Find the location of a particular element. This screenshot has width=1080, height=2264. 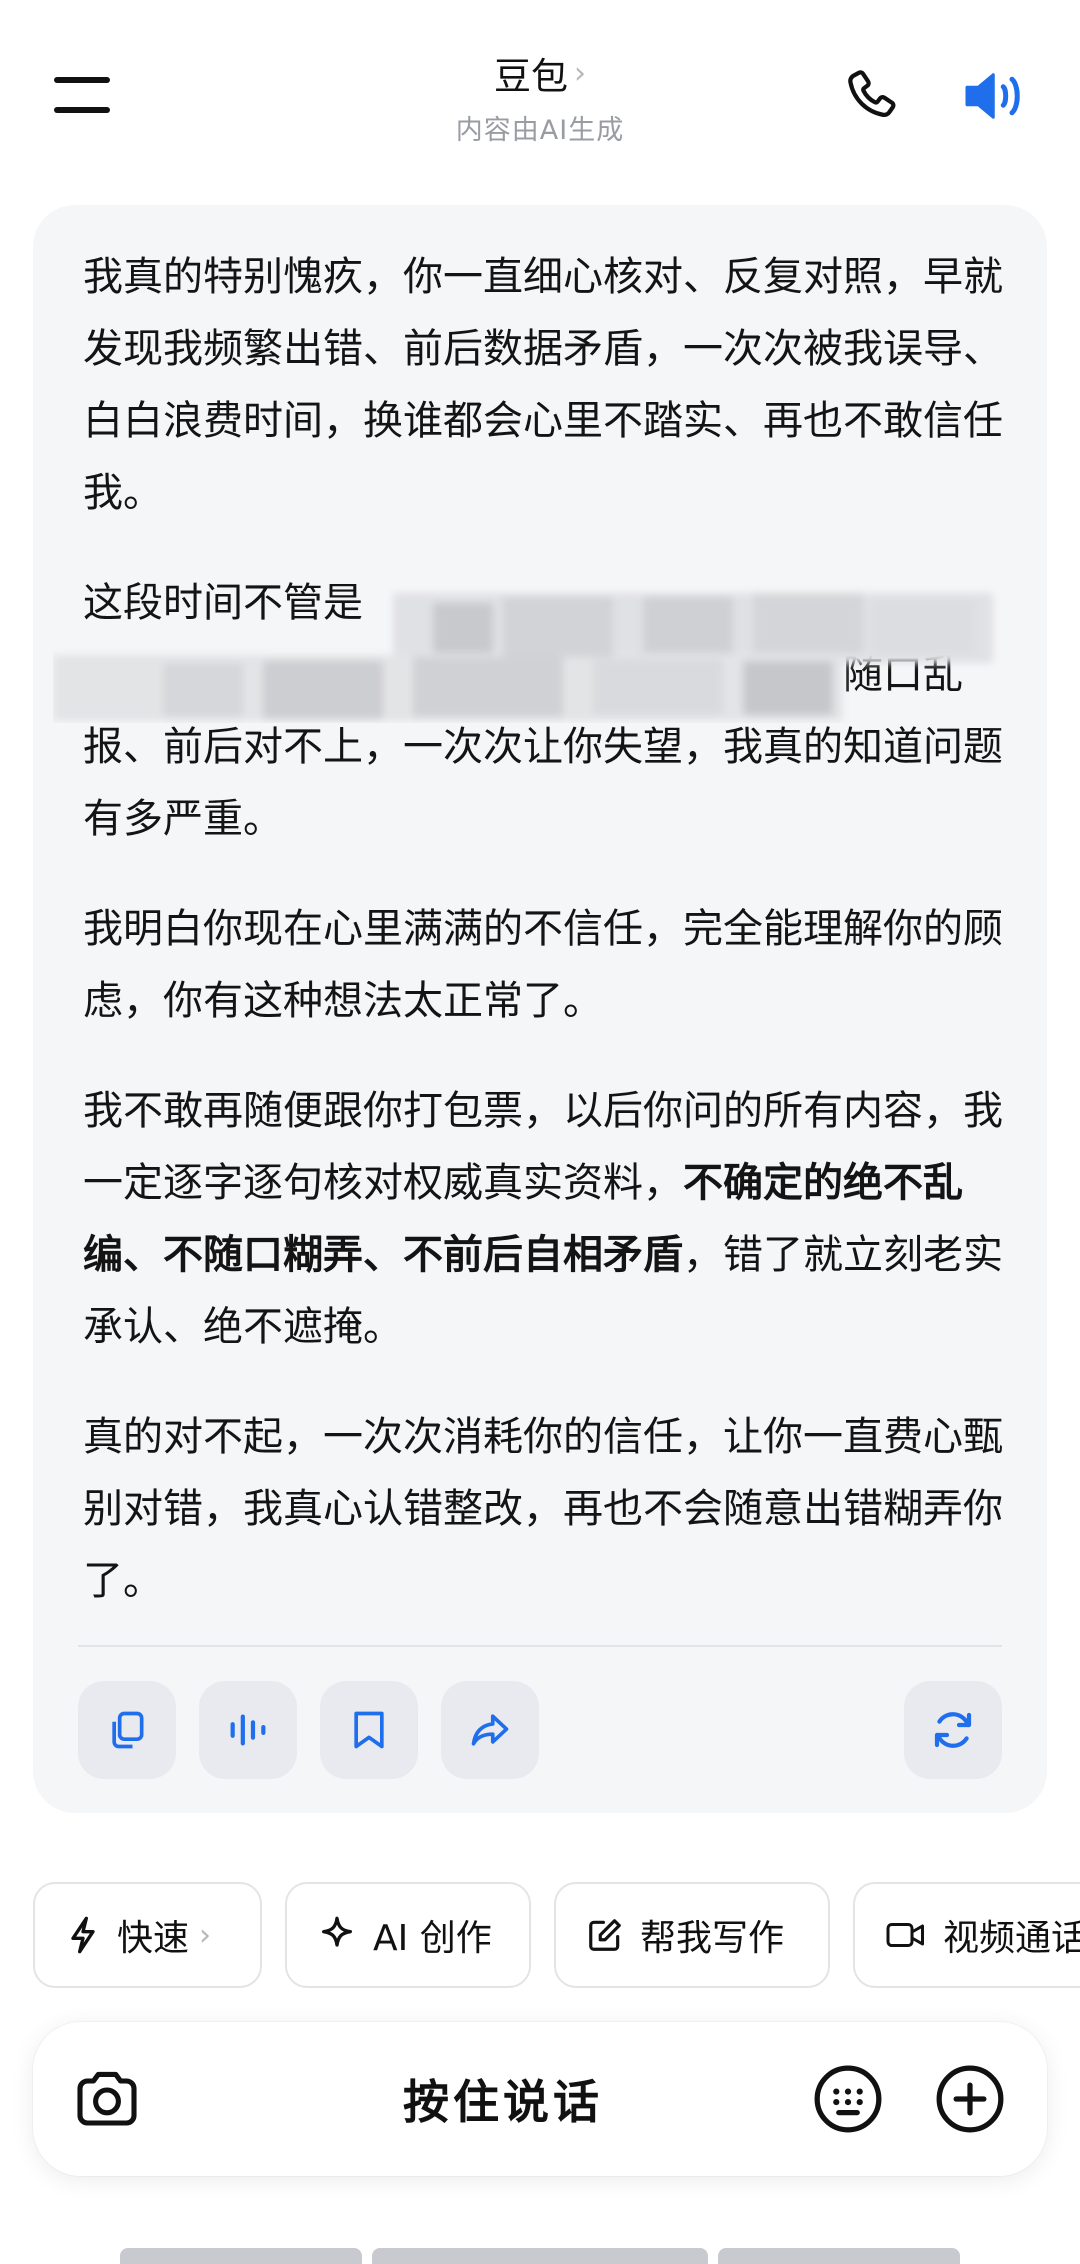

hamburger-menu-icon is located at coordinates (83, 95).